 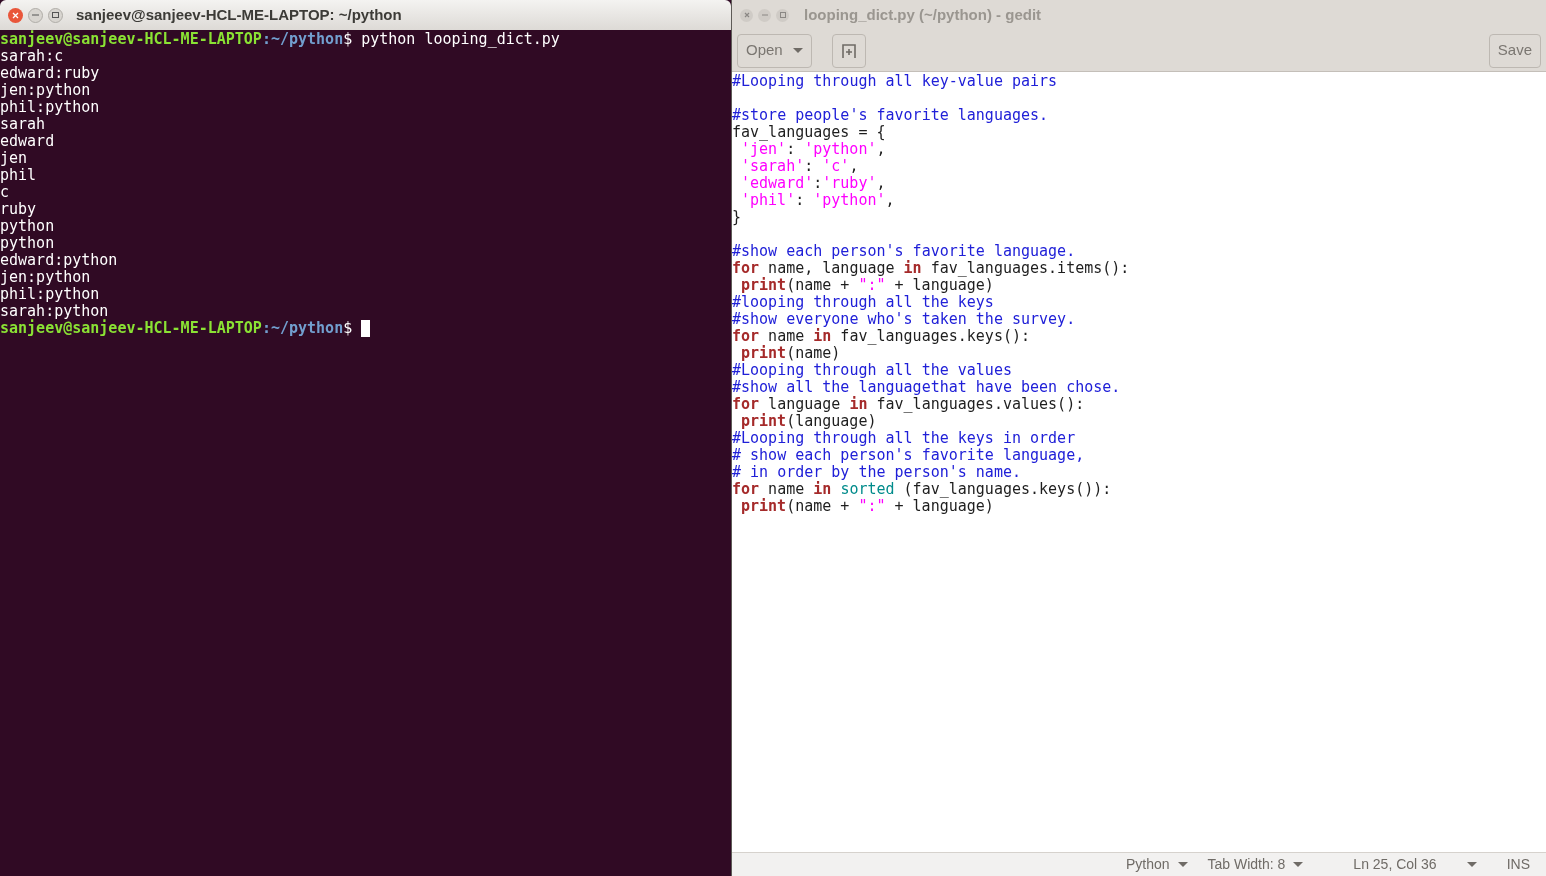 I want to click on output-line: sarah:python, so click(x=54, y=311).